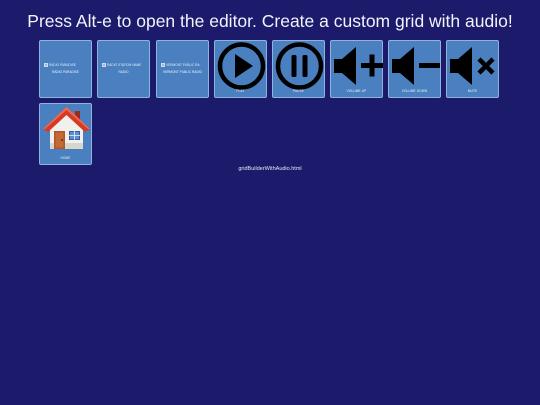  Describe the element at coordinates (358, 66) in the screenshot. I see `volume-up-icon` at that location.